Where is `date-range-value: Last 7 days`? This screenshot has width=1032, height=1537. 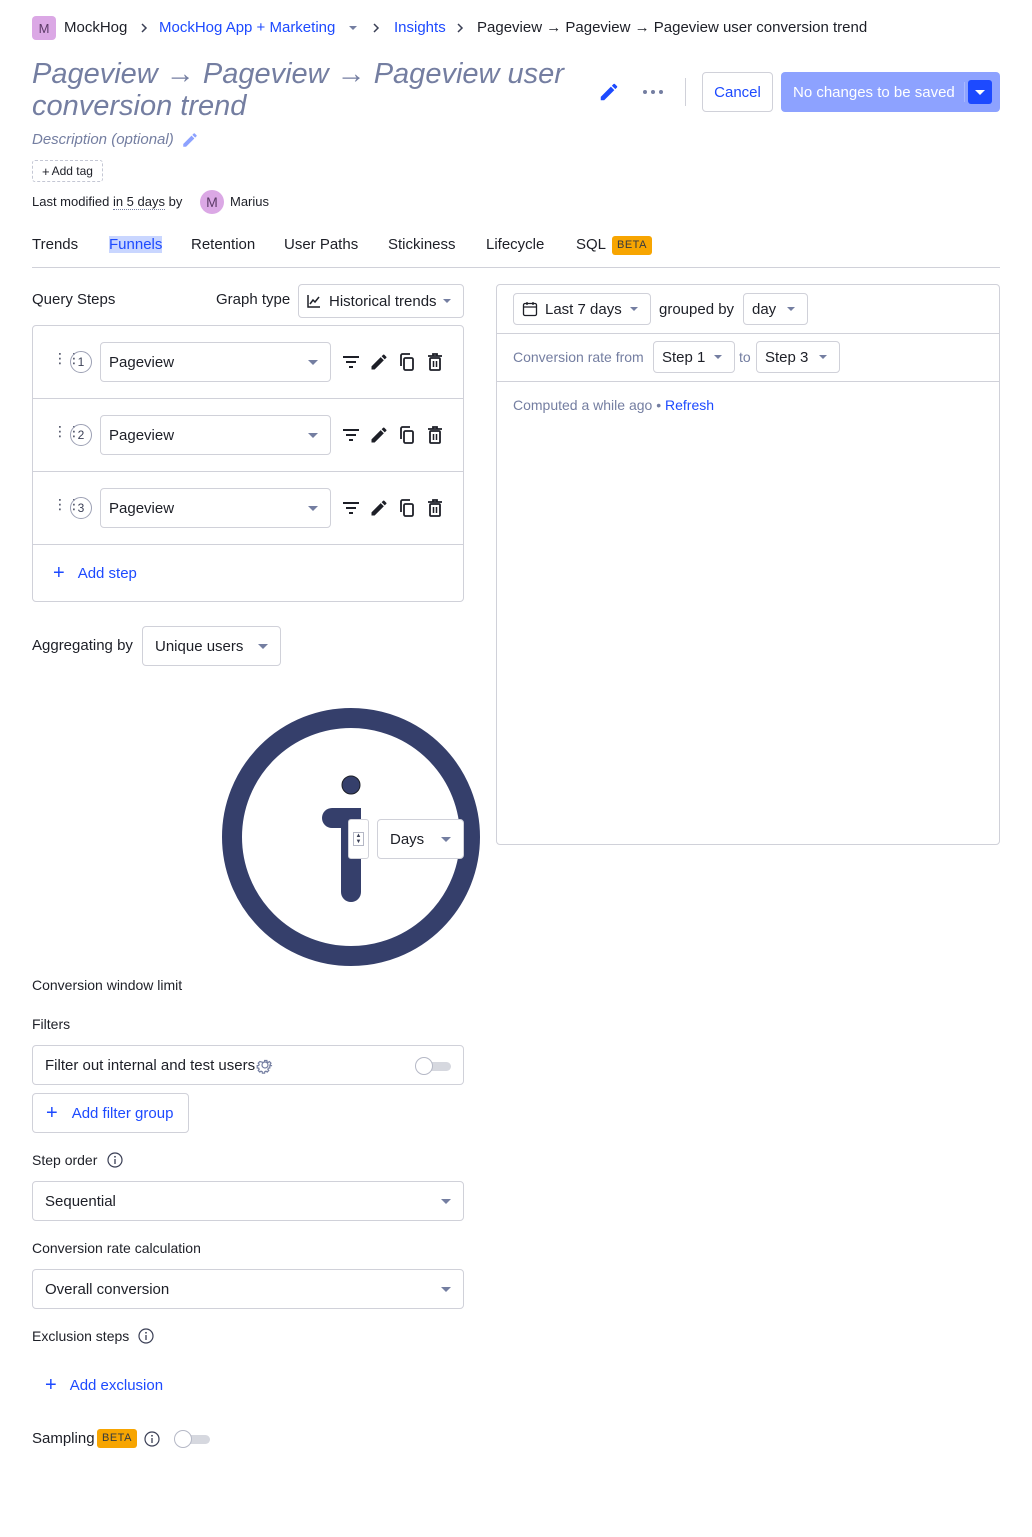 date-range-value: Last 7 days is located at coordinates (583, 309).